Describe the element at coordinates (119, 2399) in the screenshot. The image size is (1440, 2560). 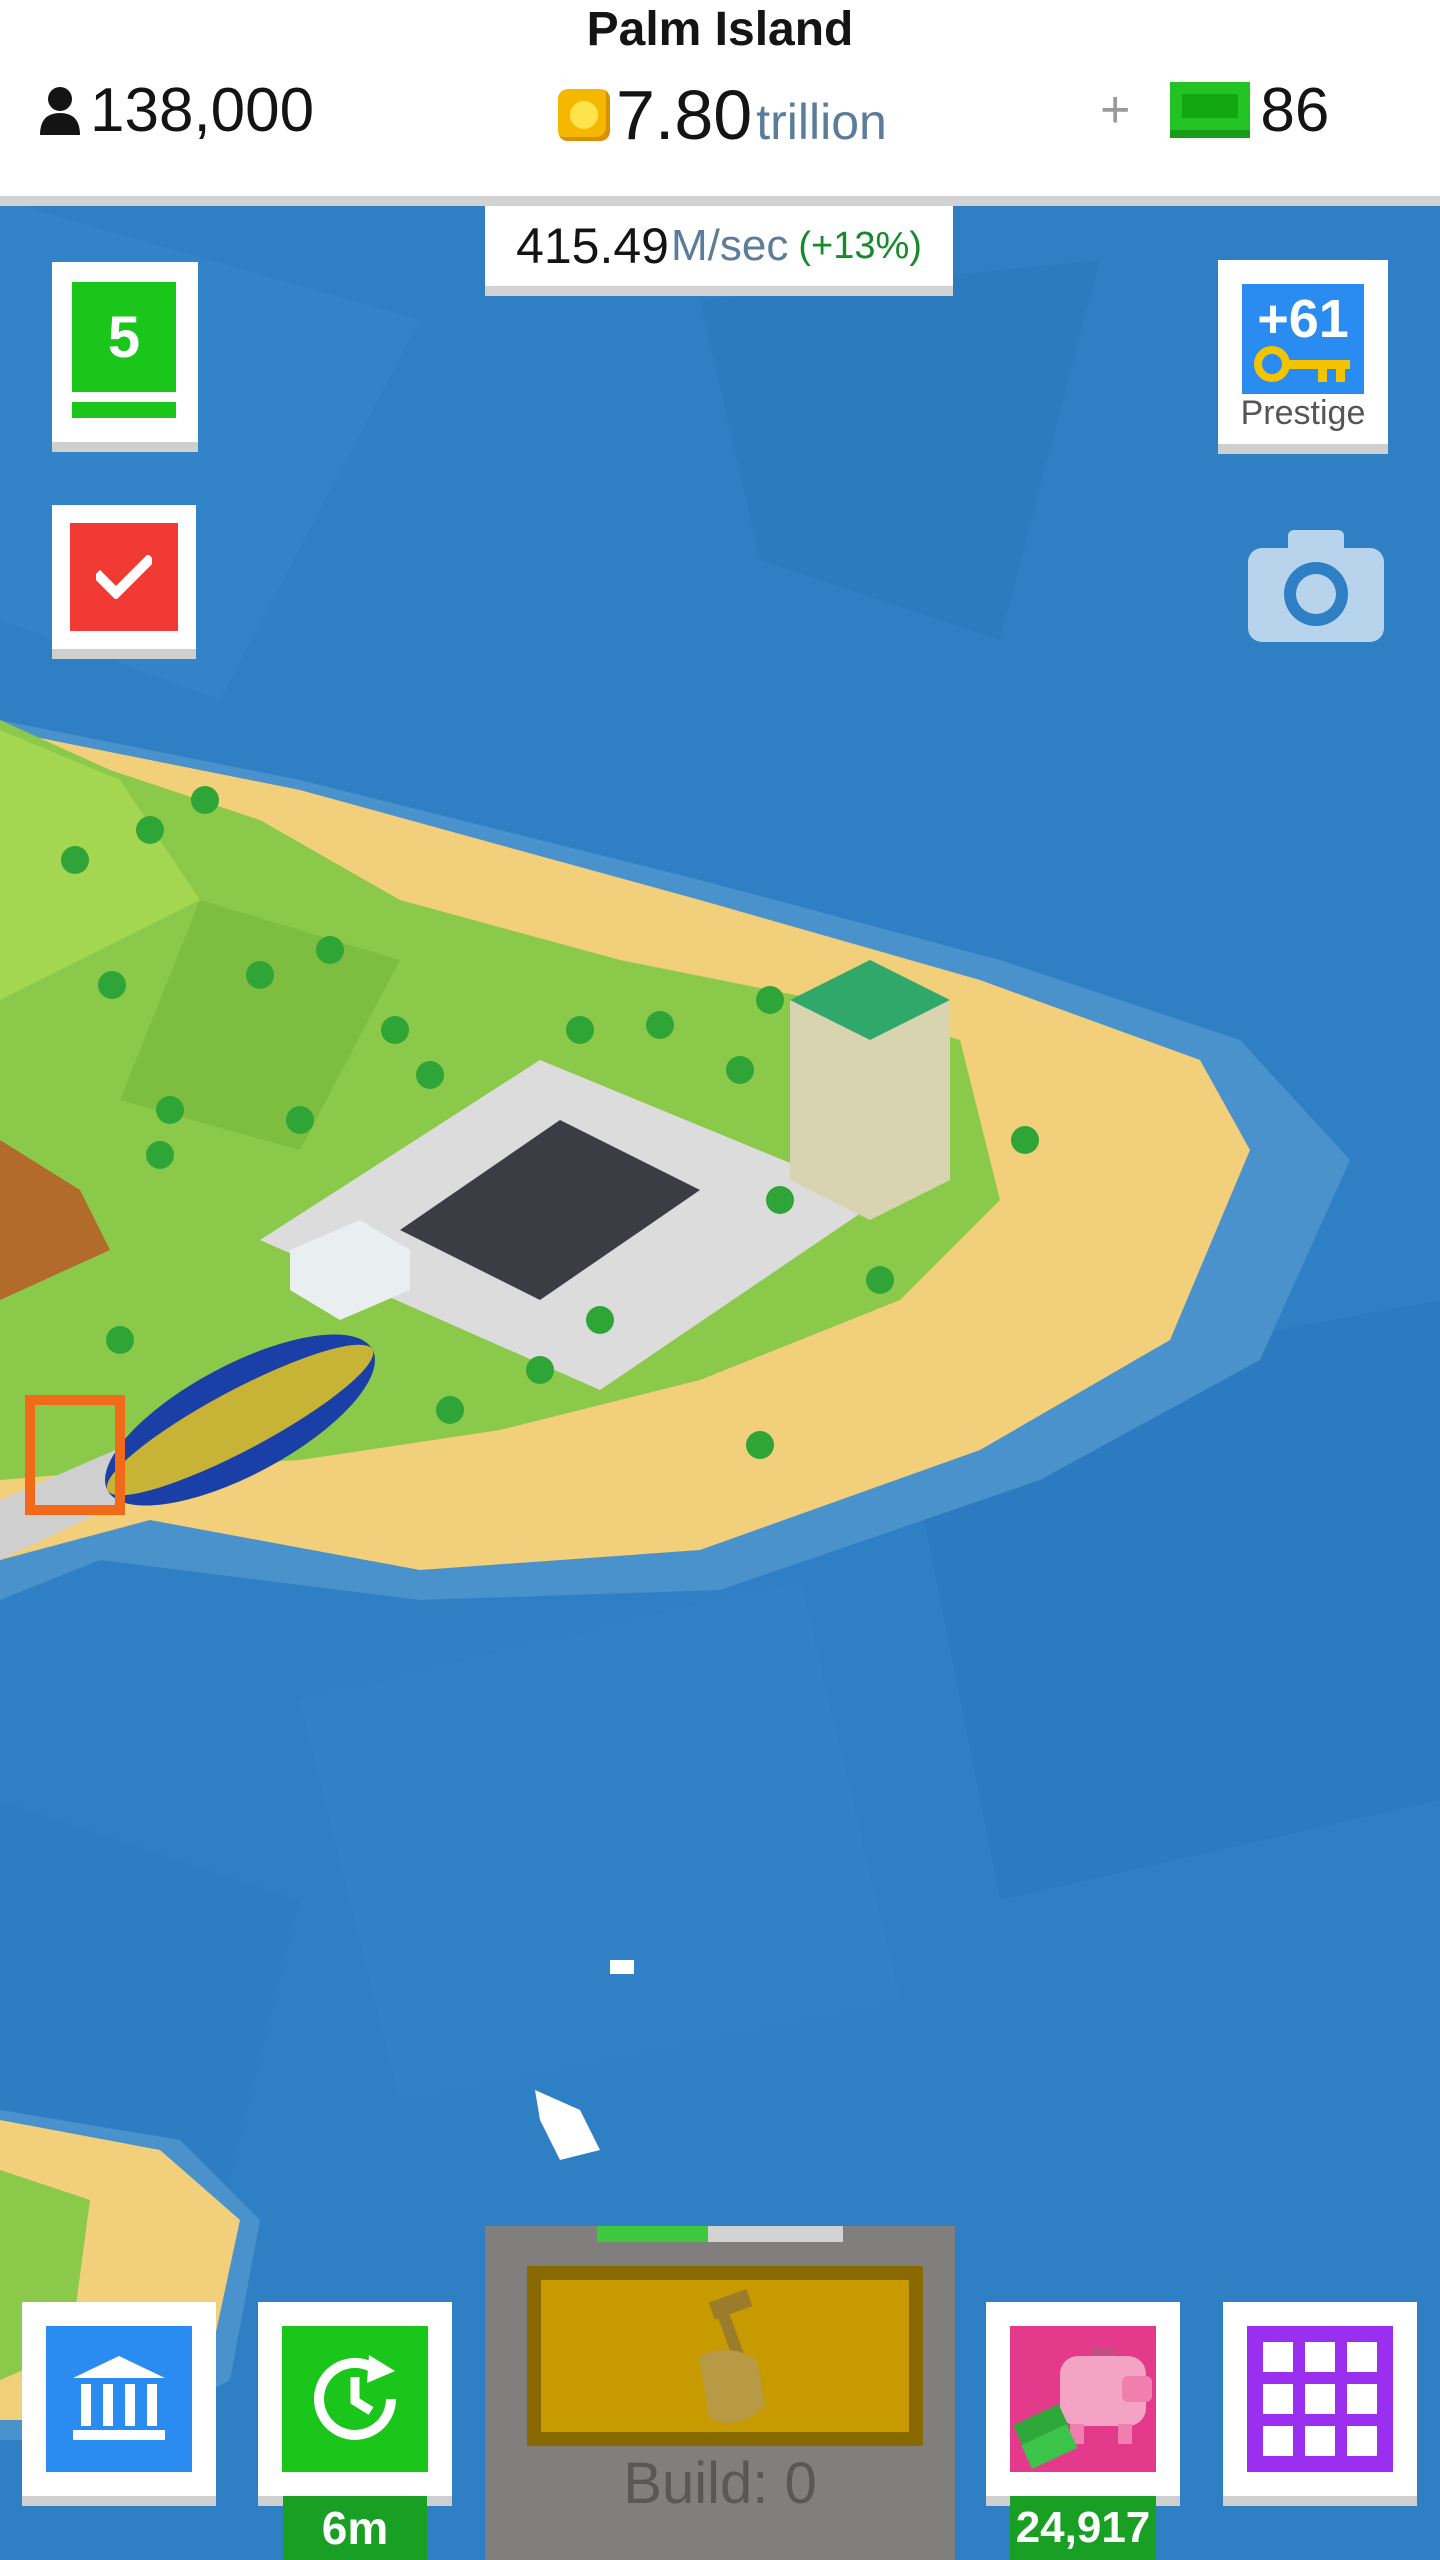
I see `bank-icon` at that location.